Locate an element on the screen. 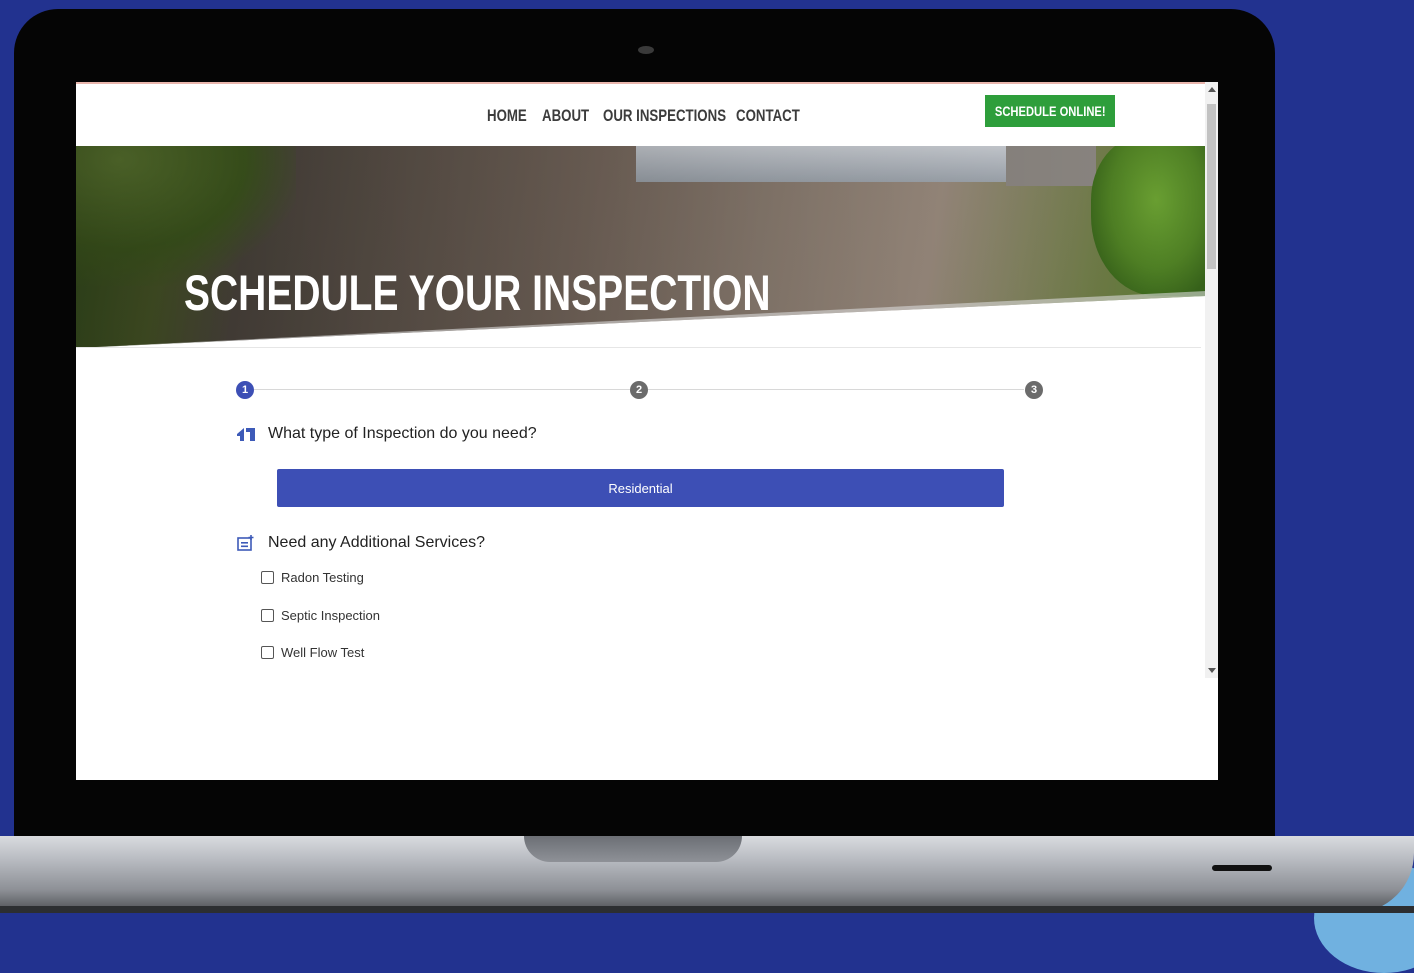 The height and width of the screenshot is (973, 1414). step-progress: 1 2 3 is located at coordinates (640, 390).